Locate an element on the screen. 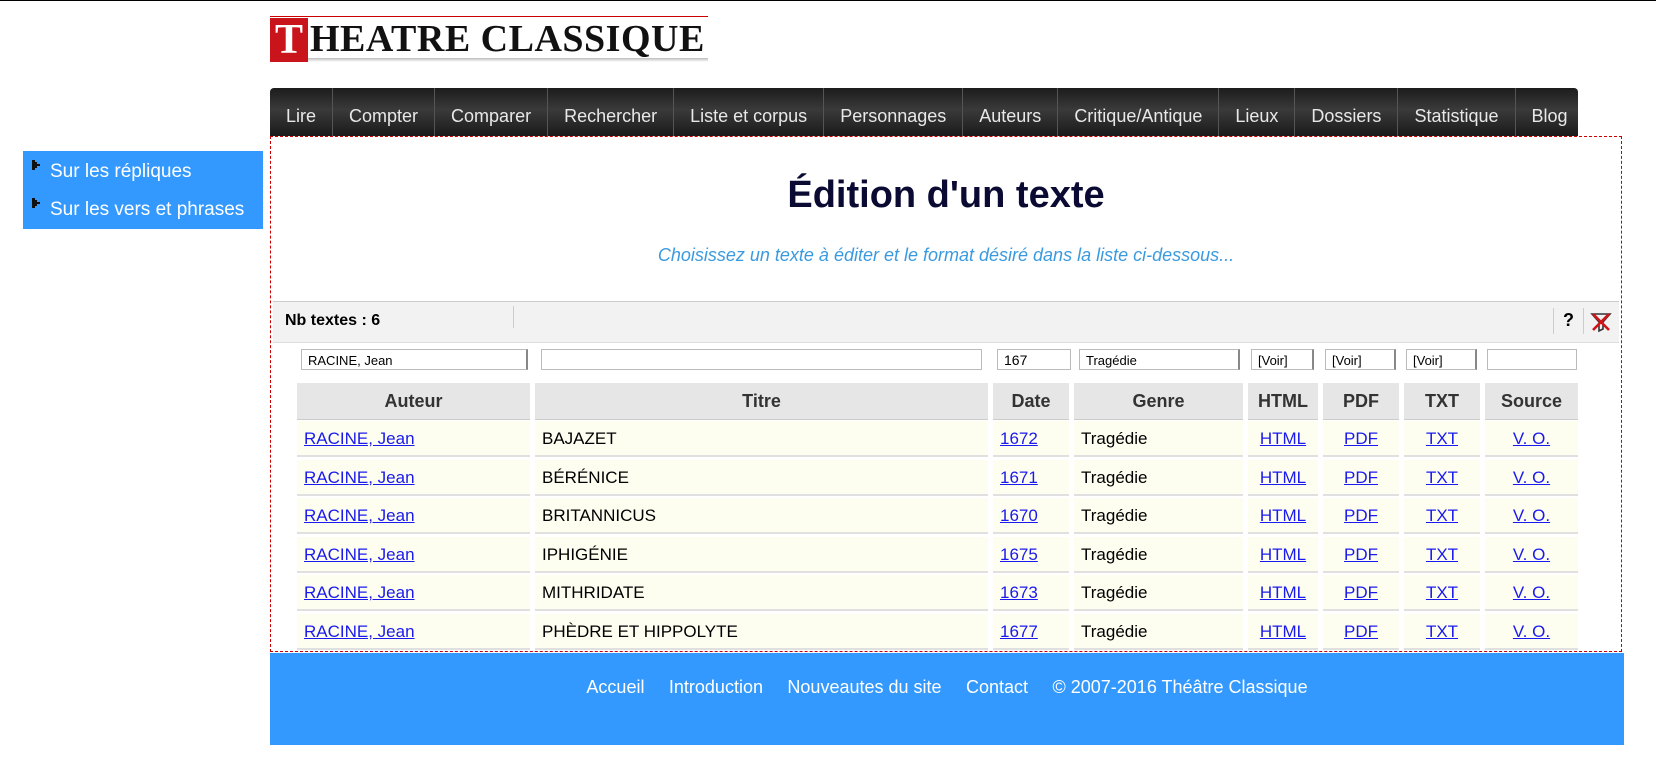  link-date: 1677 is located at coordinates (1019, 631).